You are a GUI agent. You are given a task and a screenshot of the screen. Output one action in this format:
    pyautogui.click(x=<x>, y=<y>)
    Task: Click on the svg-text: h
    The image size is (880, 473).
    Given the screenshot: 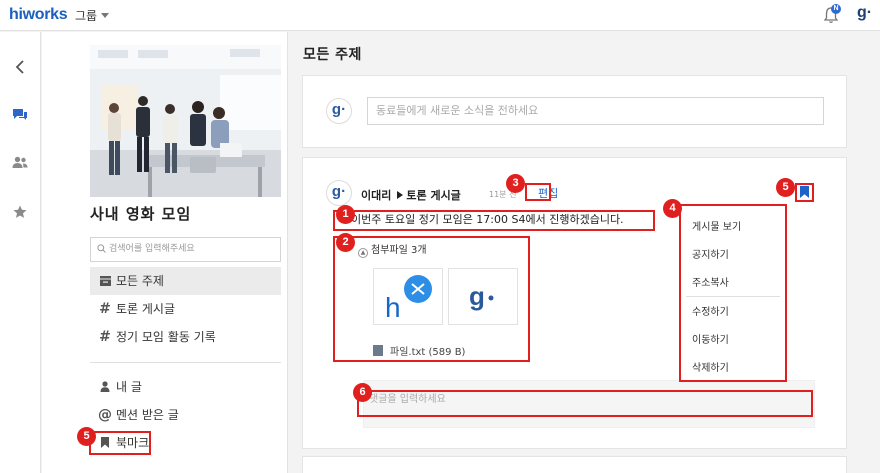 What is the action you would take?
    pyautogui.click(x=393, y=307)
    